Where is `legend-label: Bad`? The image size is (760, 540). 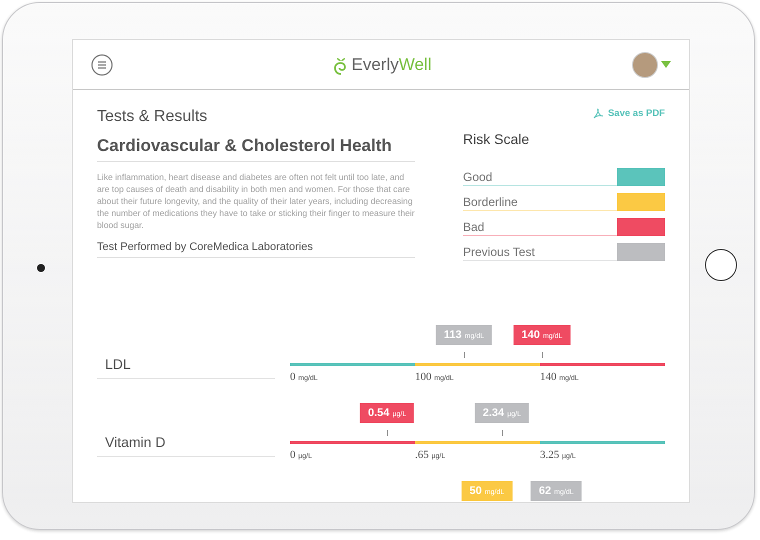 legend-label: Bad is located at coordinates (540, 228).